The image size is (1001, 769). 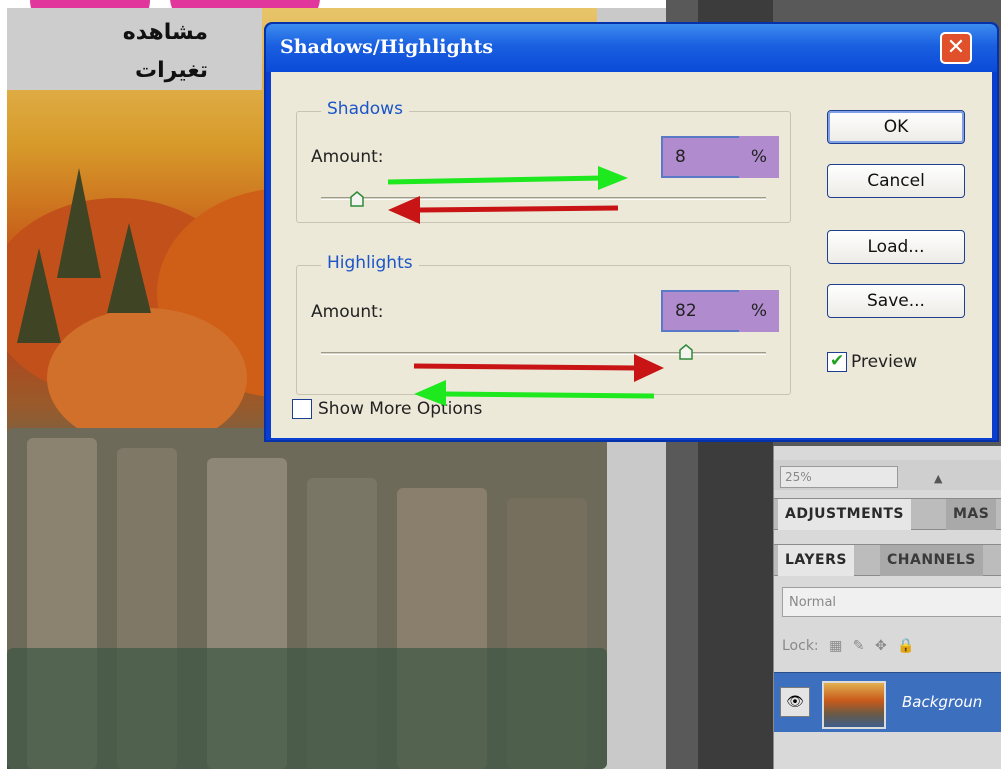 What do you see at coordinates (680, 157) in the screenshot?
I see `shadows-amount-value: 8` at bounding box center [680, 157].